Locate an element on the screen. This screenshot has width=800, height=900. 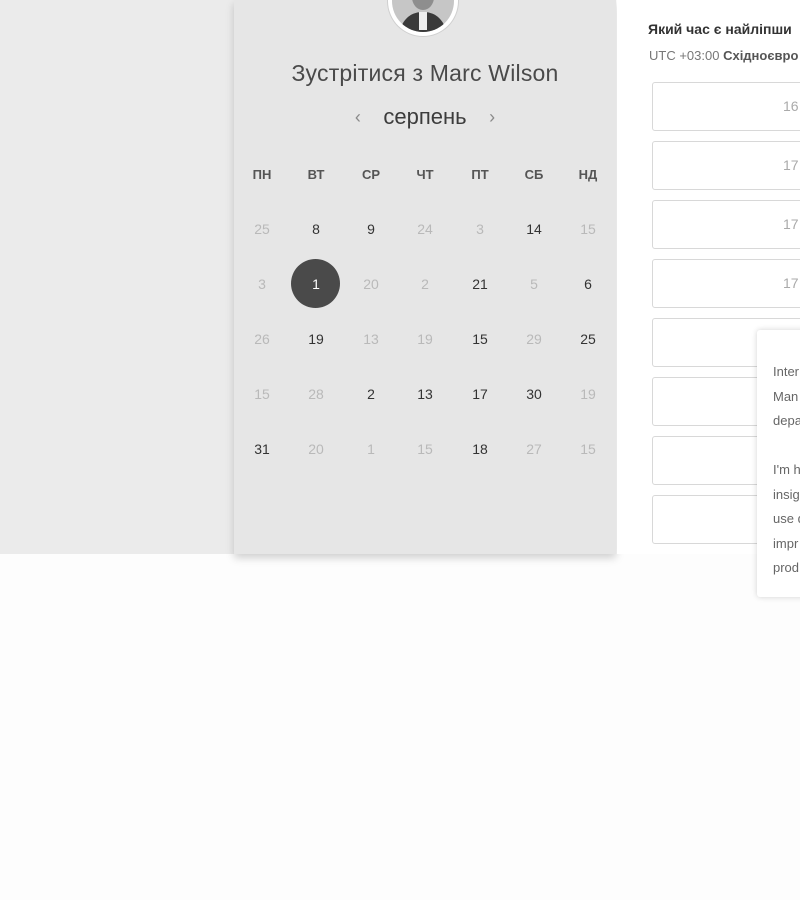
calendar-day: 14 is located at coordinates (534, 229).